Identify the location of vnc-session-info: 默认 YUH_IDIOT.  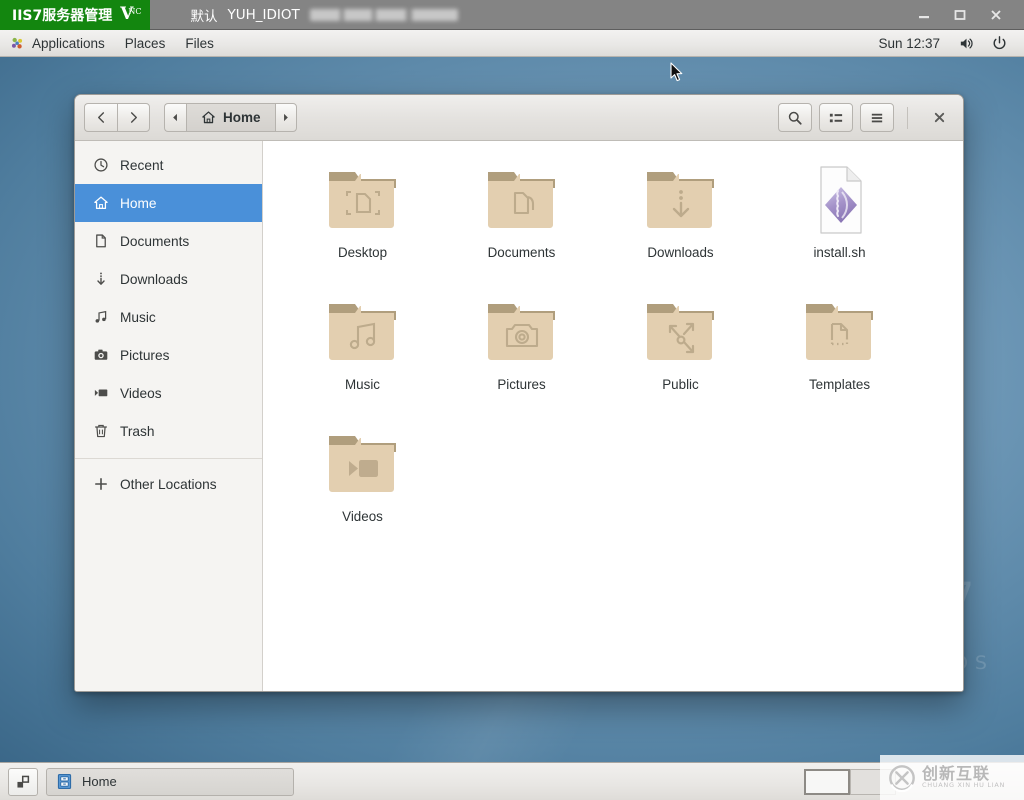
(324, 15).